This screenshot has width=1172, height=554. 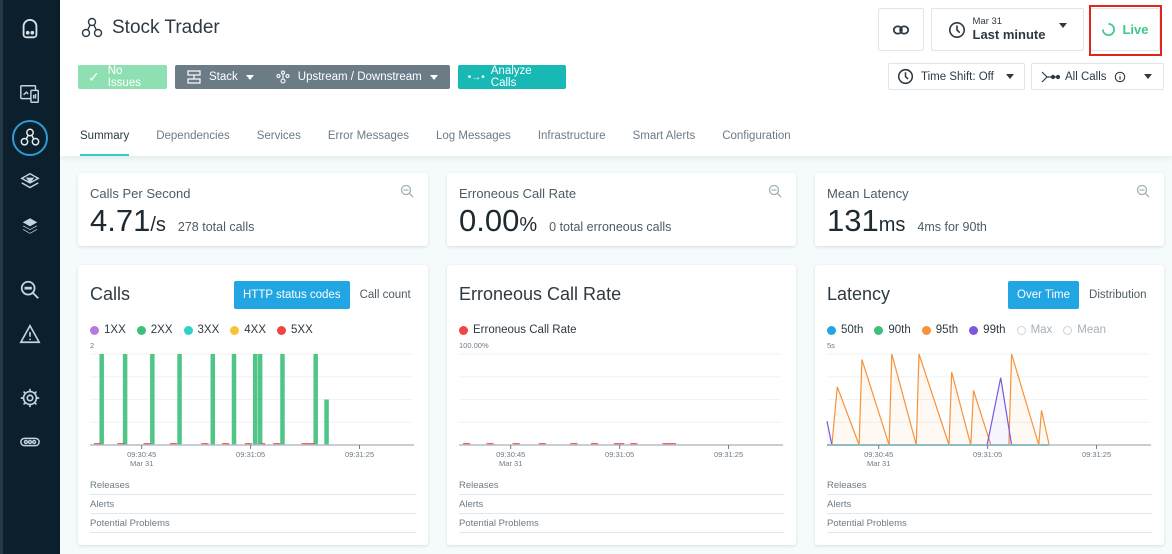 What do you see at coordinates (30, 290) in the screenshot?
I see `analytics-search-icon` at bounding box center [30, 290].